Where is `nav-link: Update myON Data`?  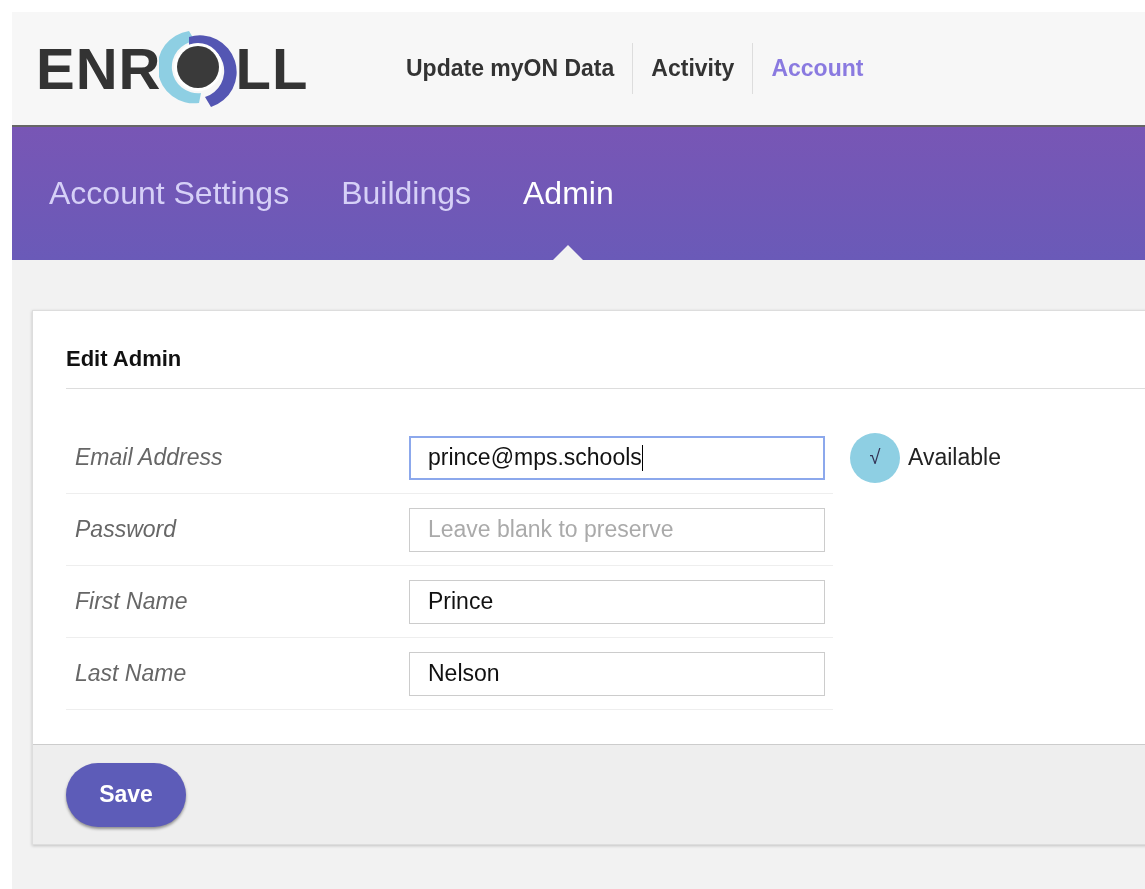 nav-link: Update myON Data is located at coordinates (507, 68).